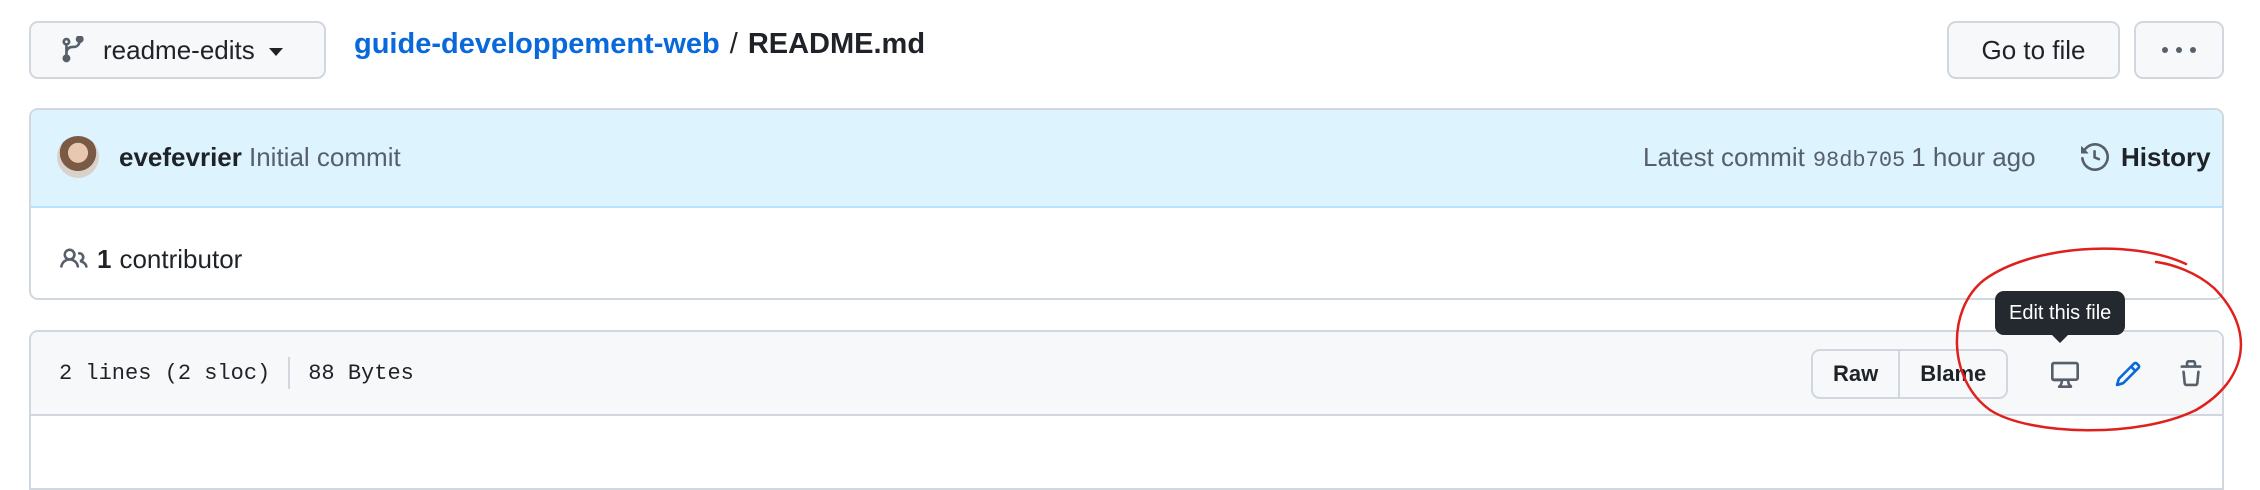 The height and width of the screenshot is (490, 2260). I want to click on edit-file-button, so click(2128, 374).